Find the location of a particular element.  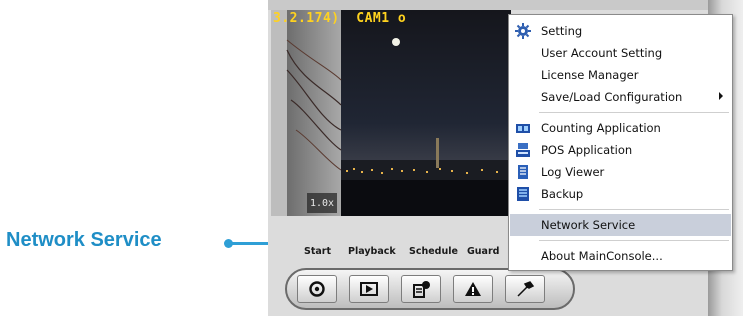

guard-icon is located at coordinates (473, 289).